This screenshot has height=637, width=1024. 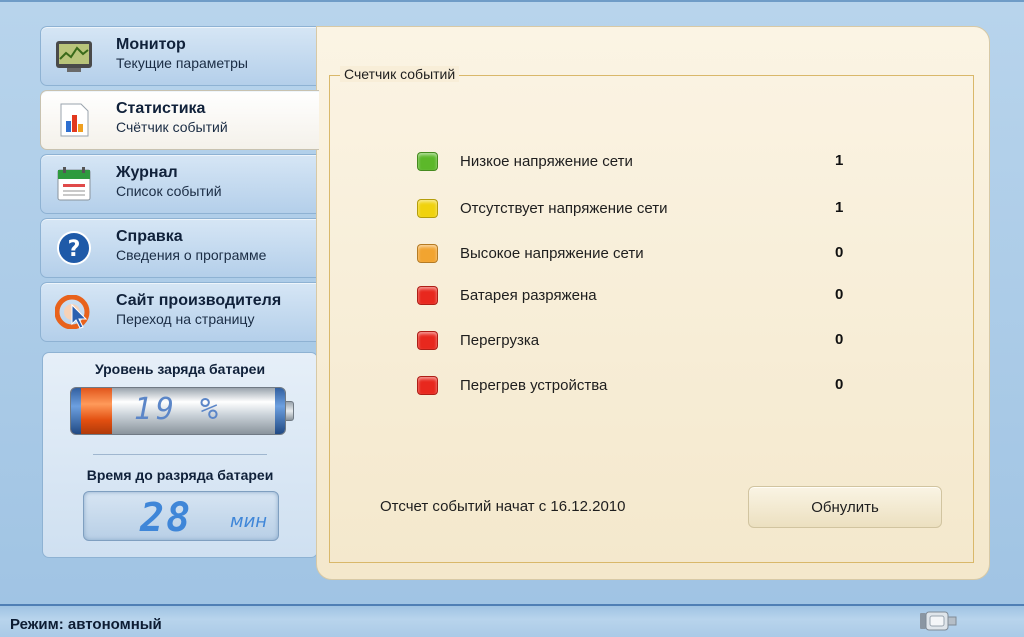 I want to click on nav-title: Справка, so click(x=149, y=236).